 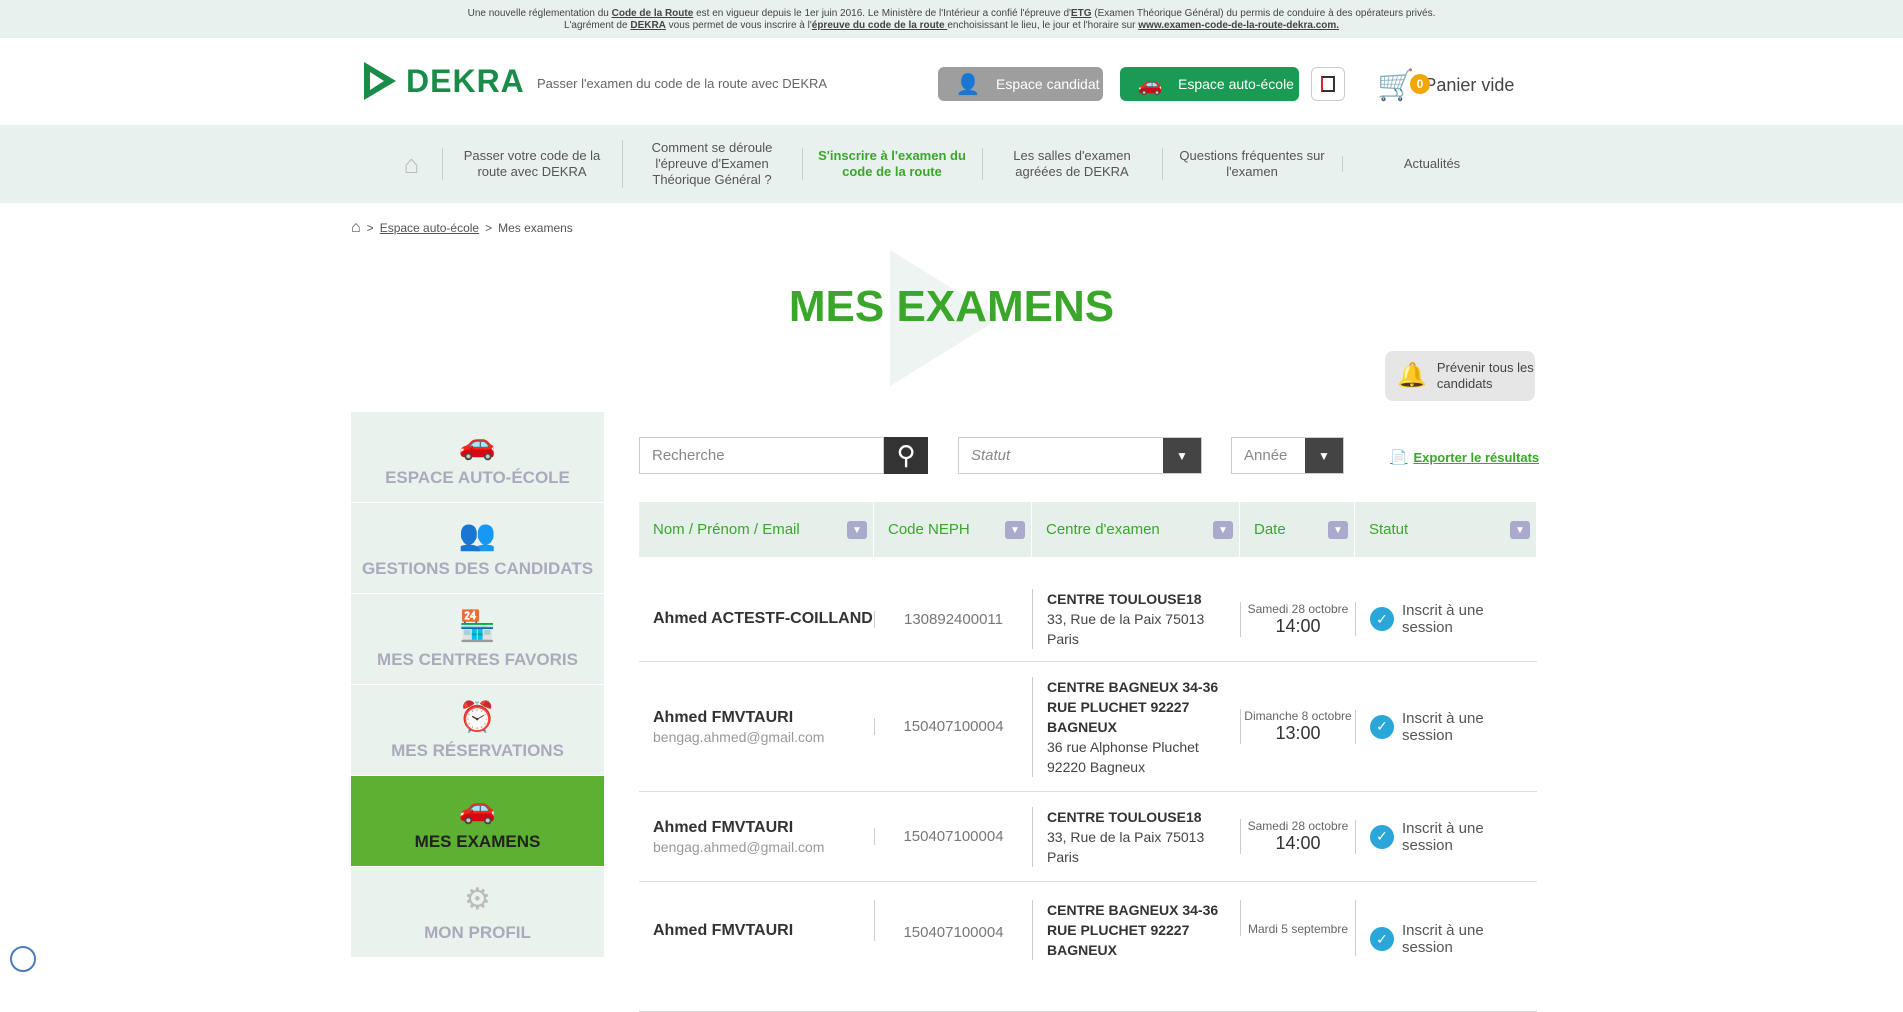 I want to click on th-neph: Code NEPH ▼, so click(x=953, y=529).